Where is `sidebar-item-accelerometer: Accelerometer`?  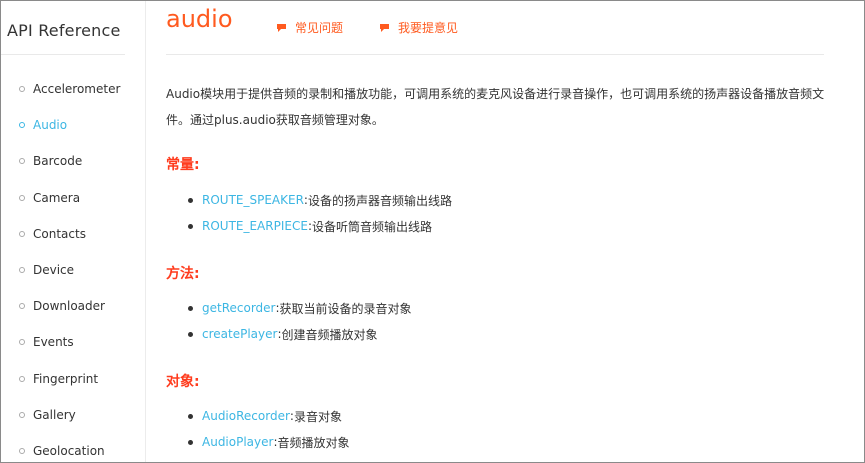
sidebar-item-accelerometer: Accelerometer is located at coordinates (69, 89).